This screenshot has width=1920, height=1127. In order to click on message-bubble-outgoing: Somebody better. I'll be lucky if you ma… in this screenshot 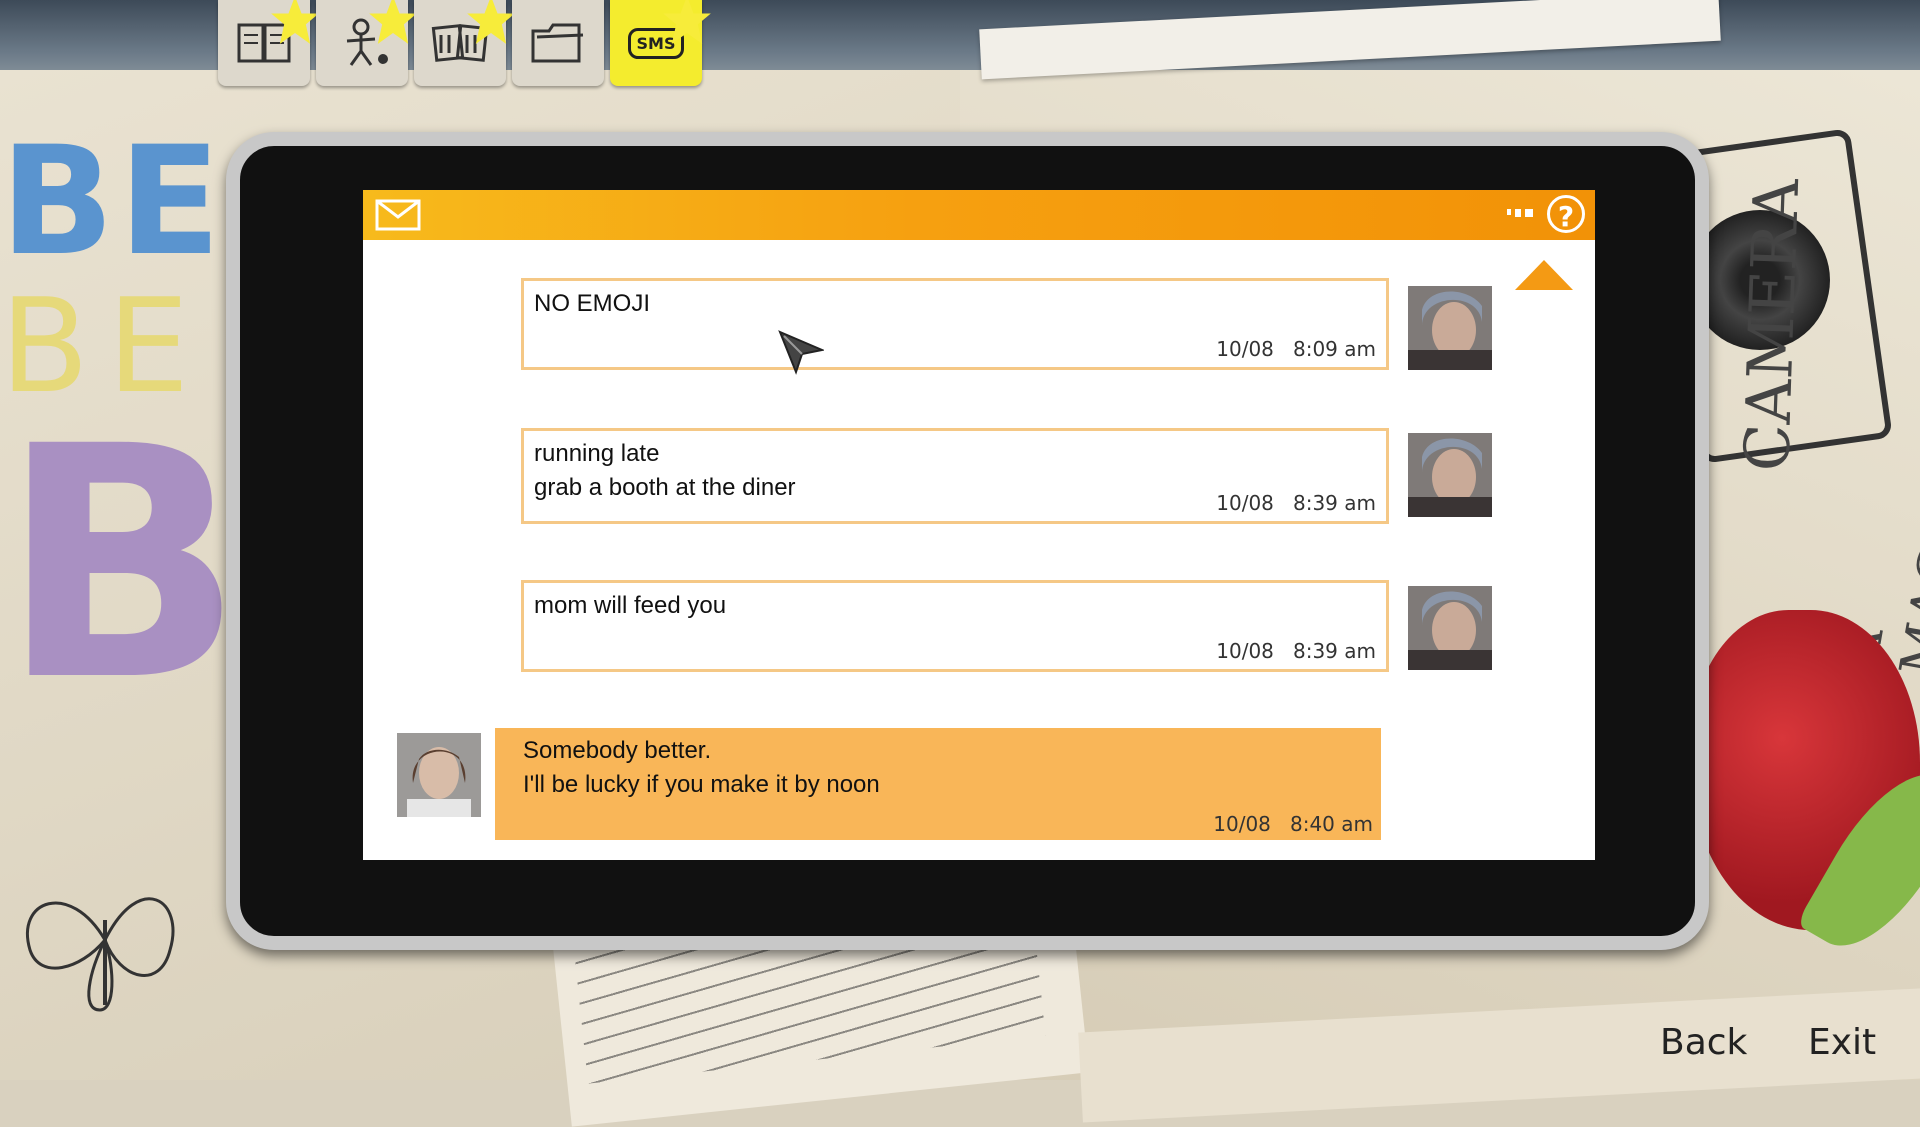, I will do `click(938, 784)`.